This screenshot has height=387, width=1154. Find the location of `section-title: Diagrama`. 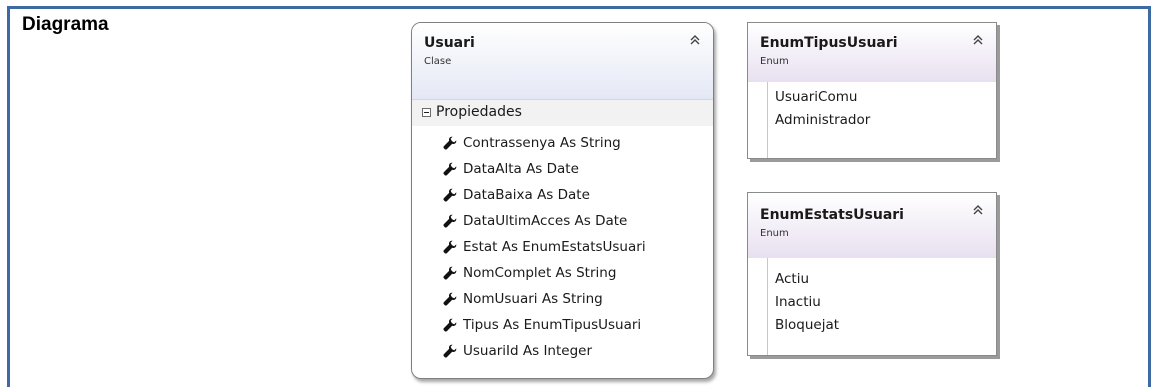

section-title: Diagrama is located at coordinates (65, 24).